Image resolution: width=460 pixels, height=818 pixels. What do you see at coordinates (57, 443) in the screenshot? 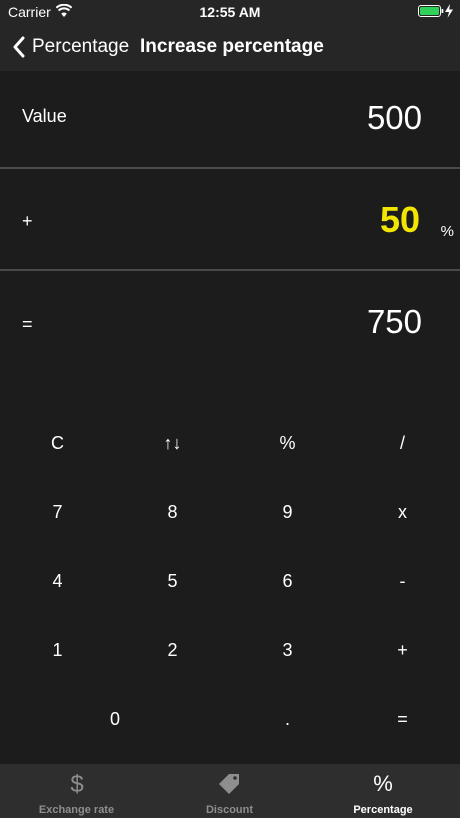
I see `clear-key: C` at bounding box center [57, 443].